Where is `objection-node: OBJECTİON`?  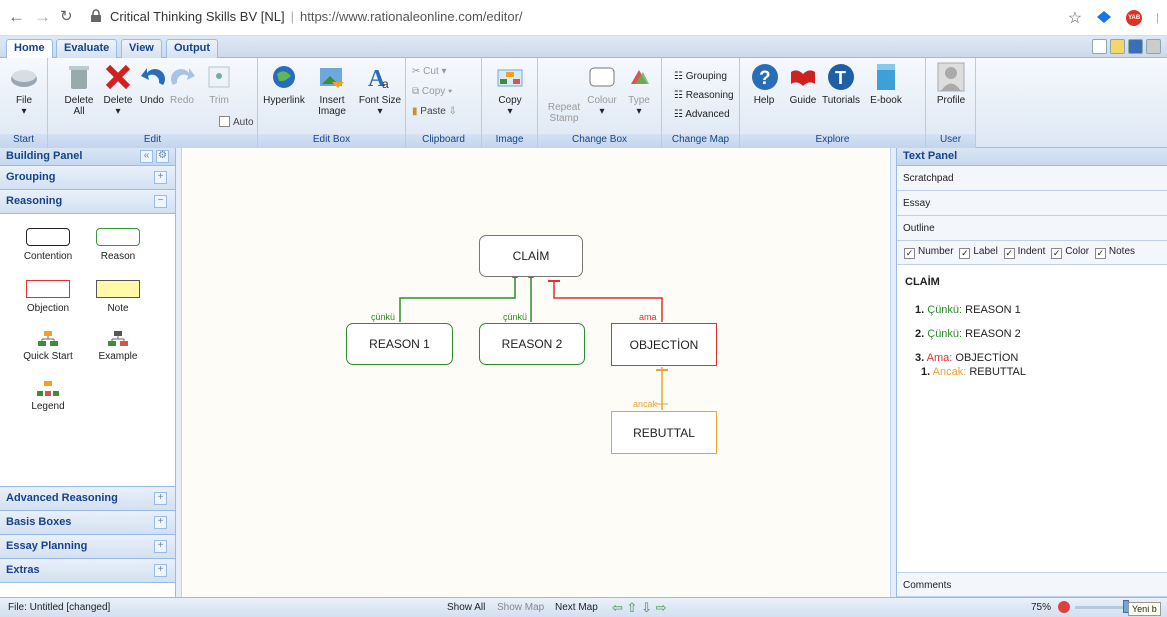 objection-node: OBJECTİON is located at coordinates (664, 344).